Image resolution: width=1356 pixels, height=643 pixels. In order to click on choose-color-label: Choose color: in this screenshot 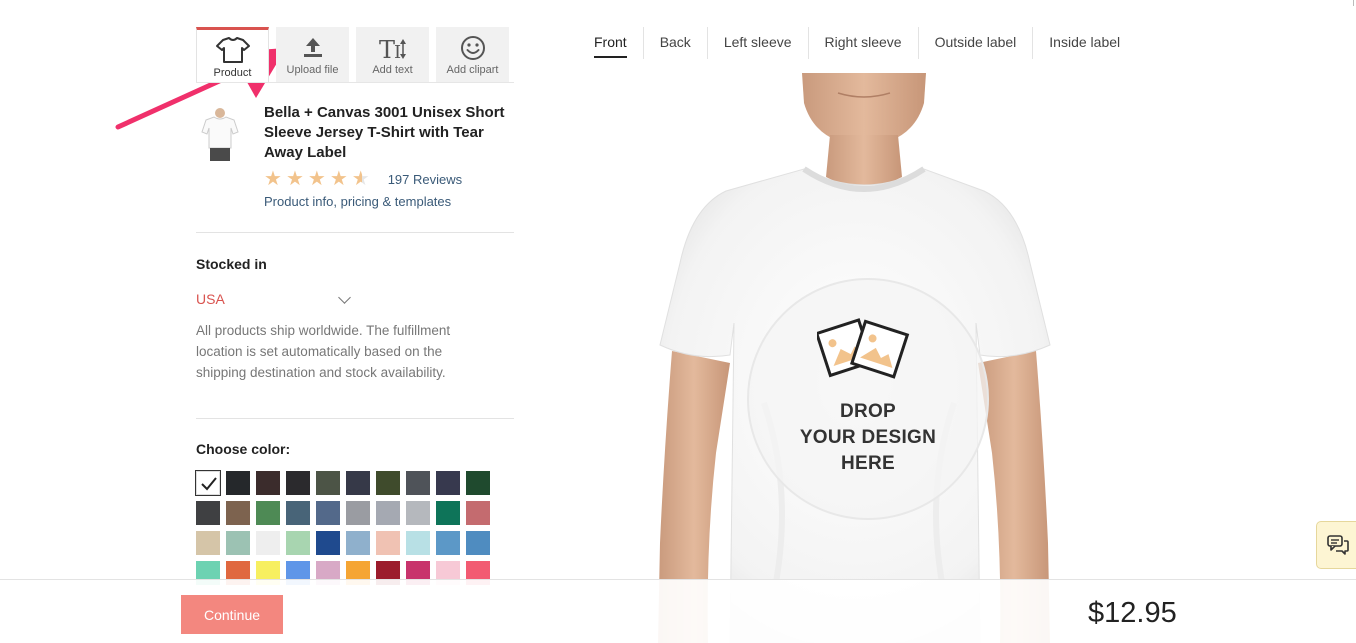, I will do `click(243, 449)`.